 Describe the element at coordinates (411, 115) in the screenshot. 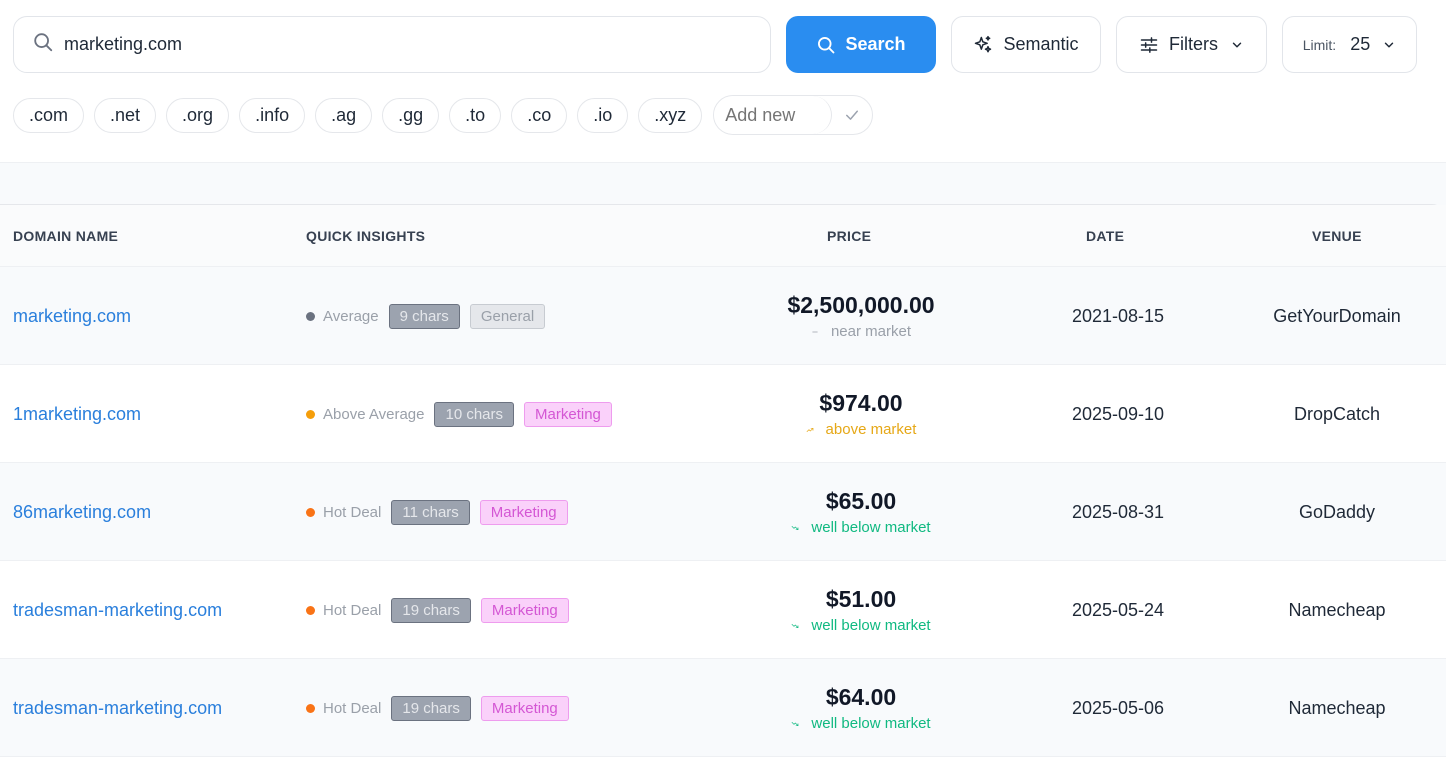

I see `tld-chip: .gg` at that location.